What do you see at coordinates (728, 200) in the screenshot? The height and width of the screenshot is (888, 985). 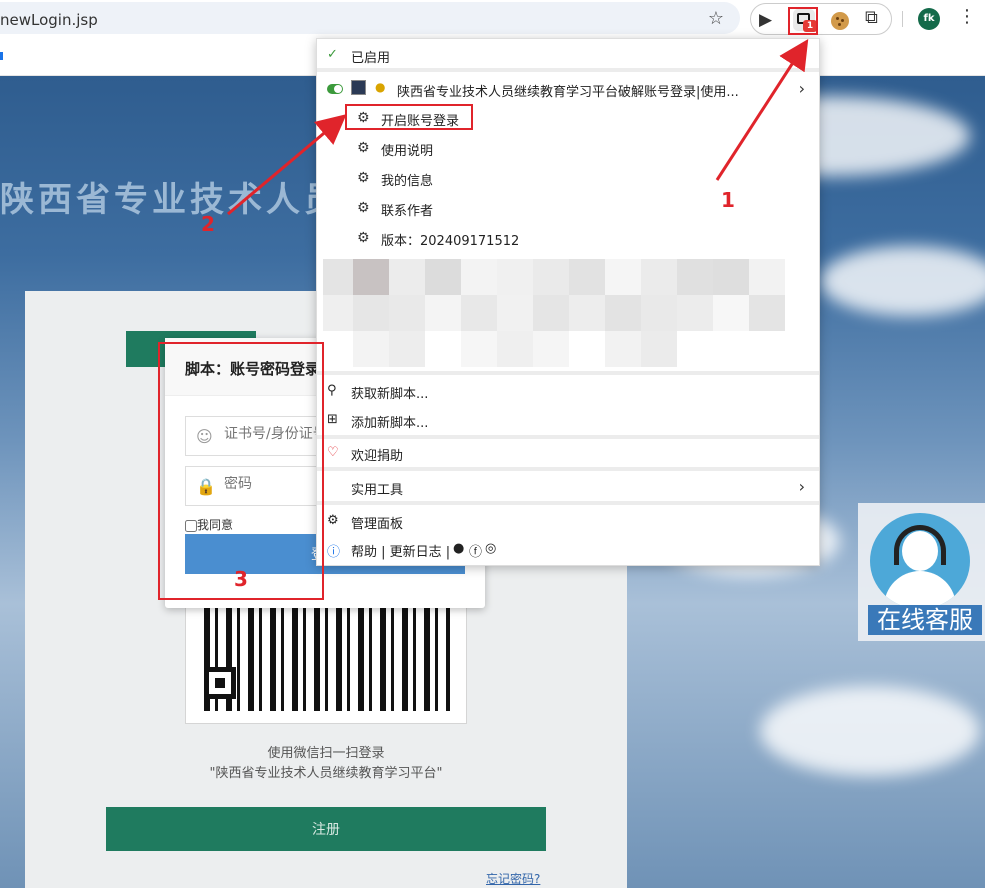 I see `annotation-number-1: 1` at bounding box center [728, 200].